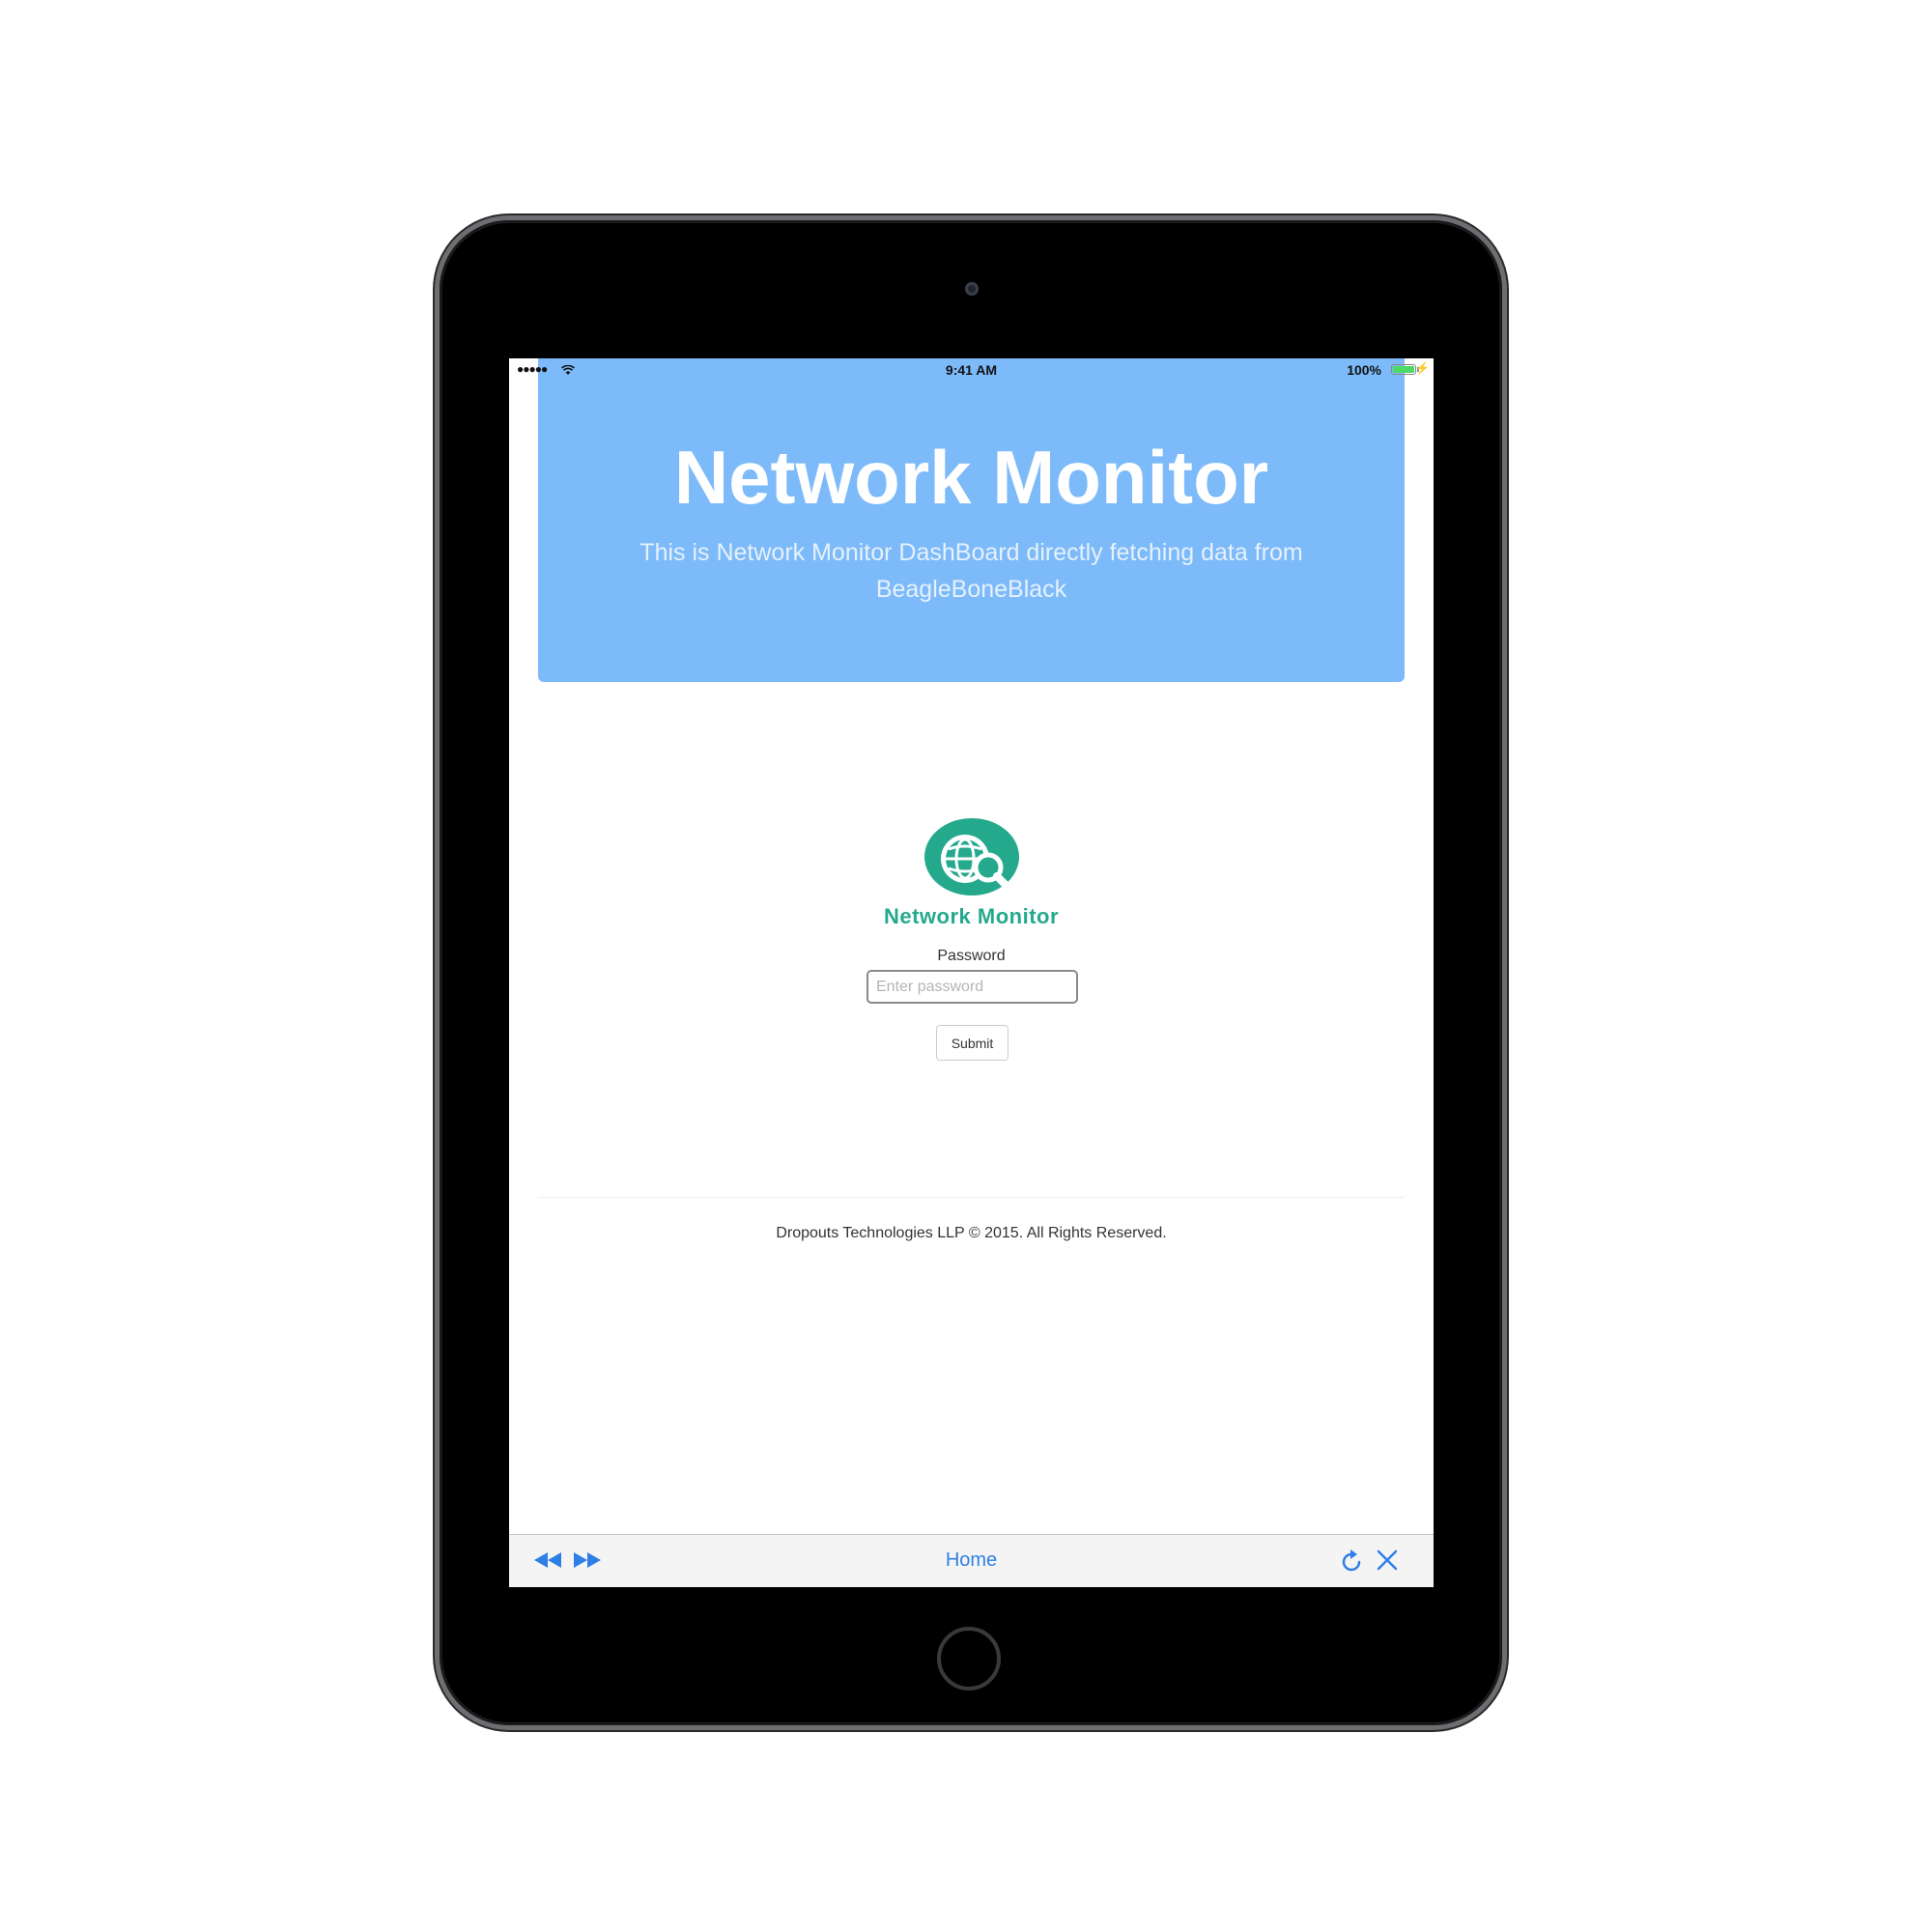 The height and width of the screenshot is (1932, 1932). Describe the element at coordinates (1351, 1560) in the screenshot. I see `reload-icon` at that location.